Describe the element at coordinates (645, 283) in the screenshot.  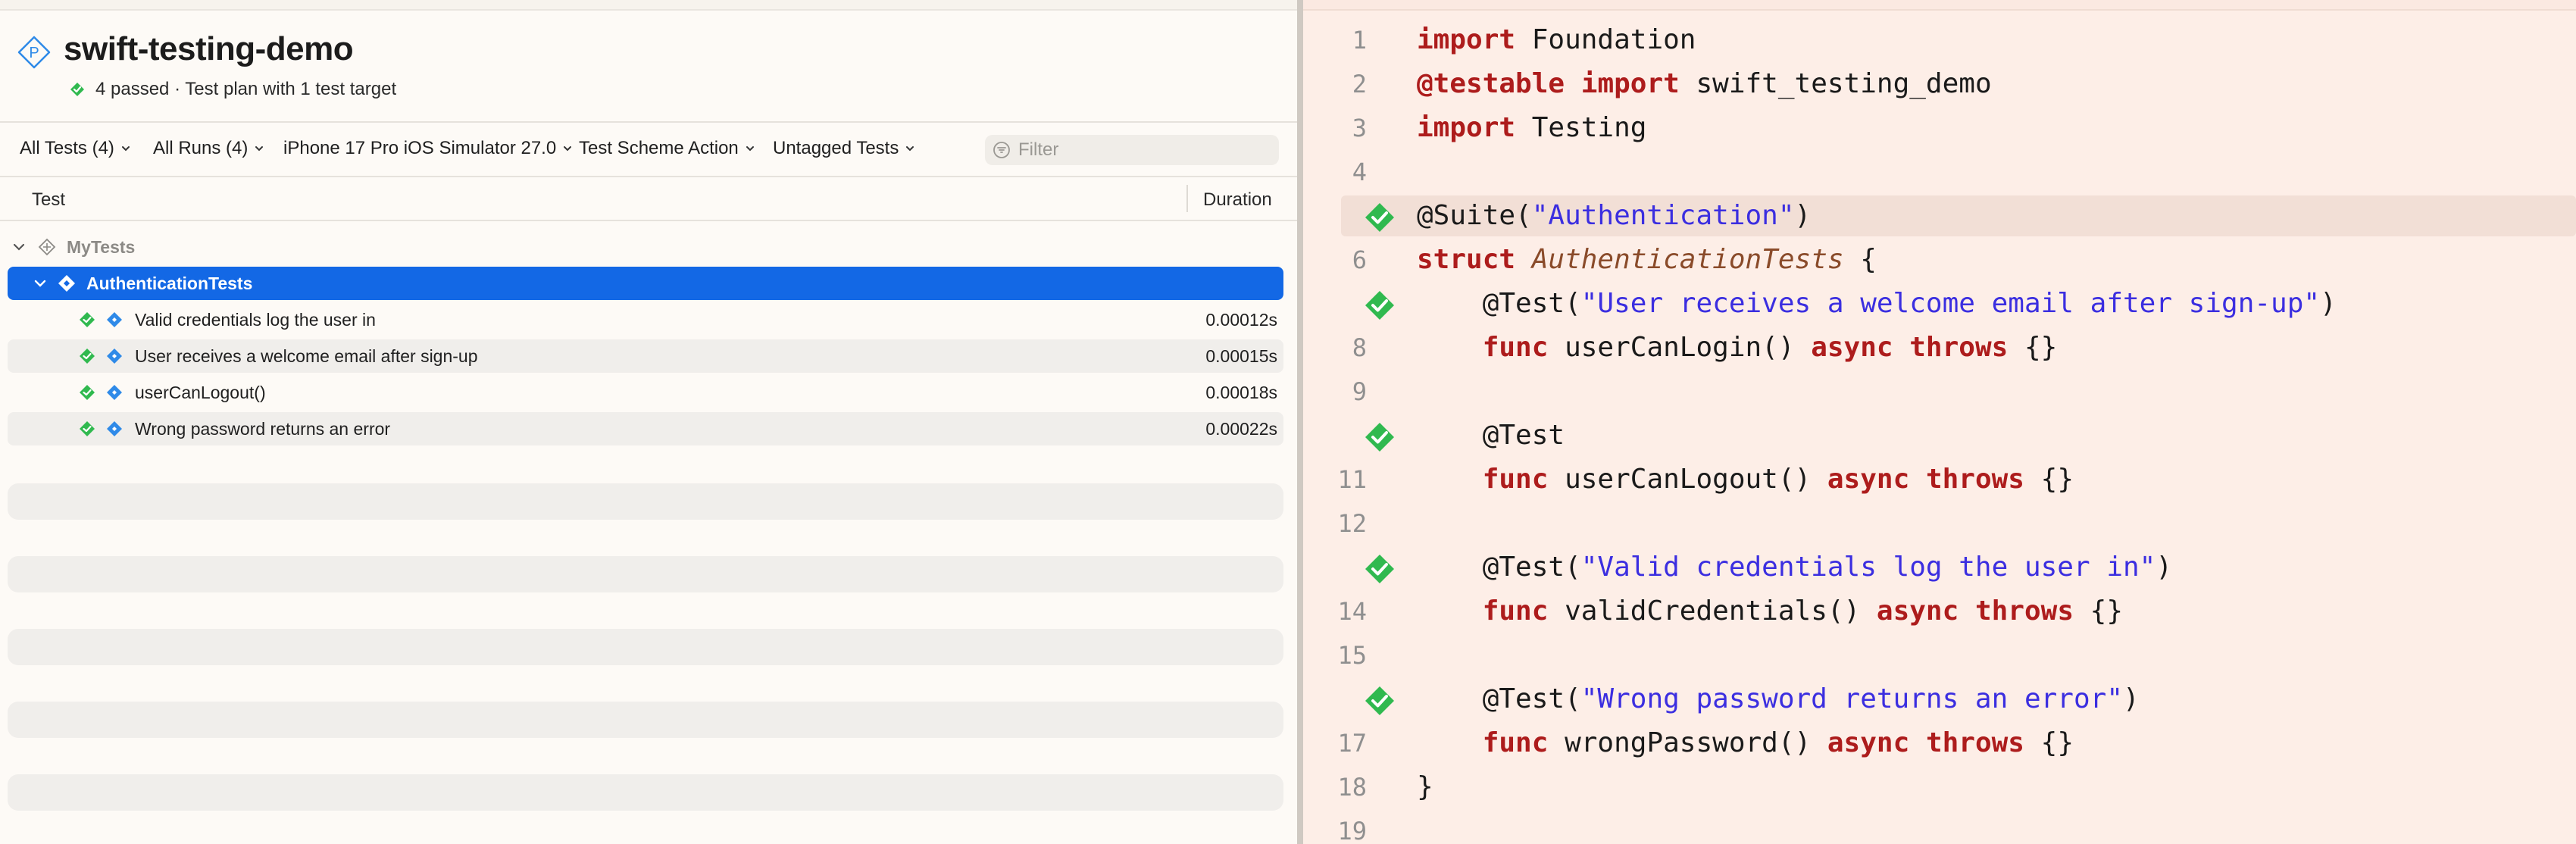
I see `suite-row-authentication: AuthenticationTests` at that location.